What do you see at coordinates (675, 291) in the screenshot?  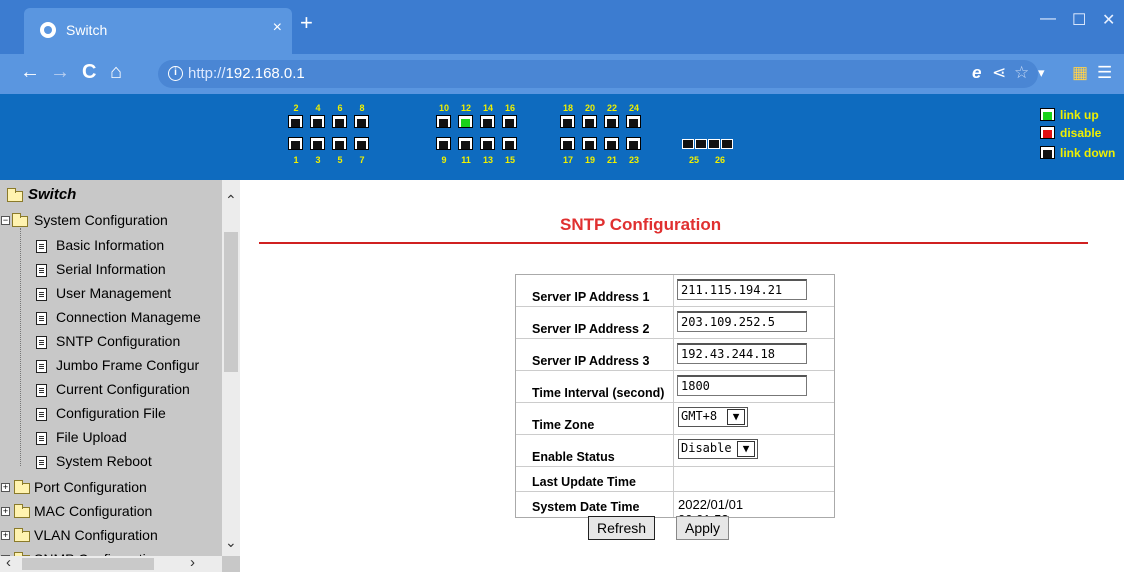 I see `server1-row: Server IP Address 1` at bounding box center [675, 291].